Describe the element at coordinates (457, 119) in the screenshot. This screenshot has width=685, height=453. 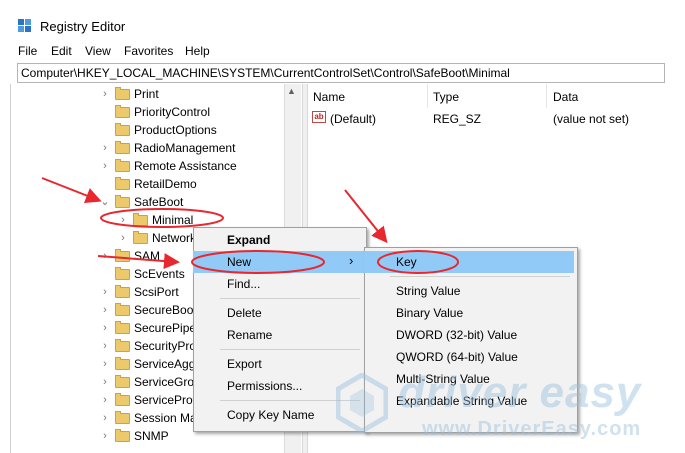
I see `value-type: REG_SZ` at that location.